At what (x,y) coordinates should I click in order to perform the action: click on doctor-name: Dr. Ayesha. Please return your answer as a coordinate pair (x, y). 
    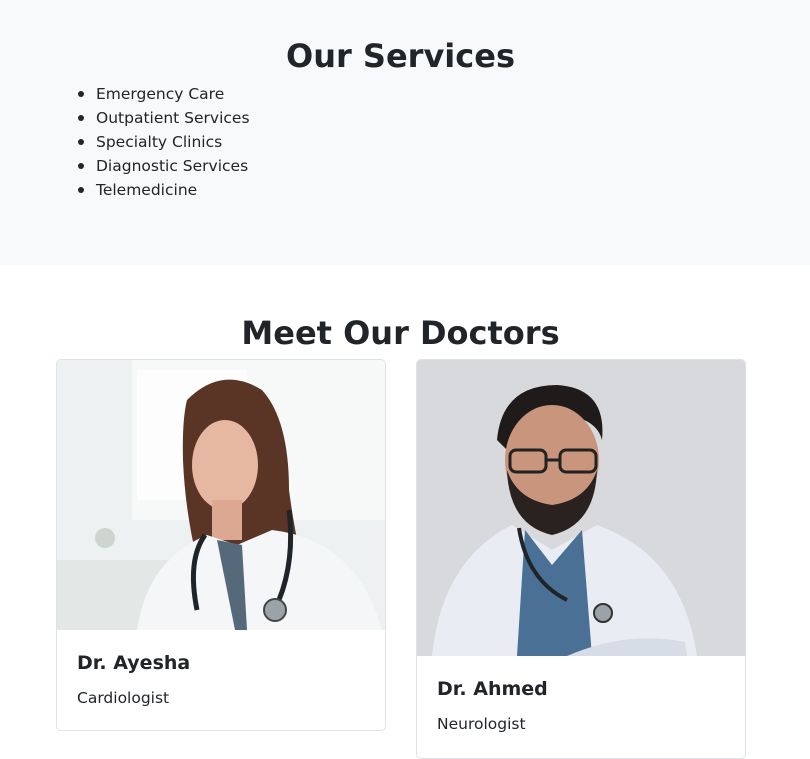
    Looking at the image, I should click on (134, 663).